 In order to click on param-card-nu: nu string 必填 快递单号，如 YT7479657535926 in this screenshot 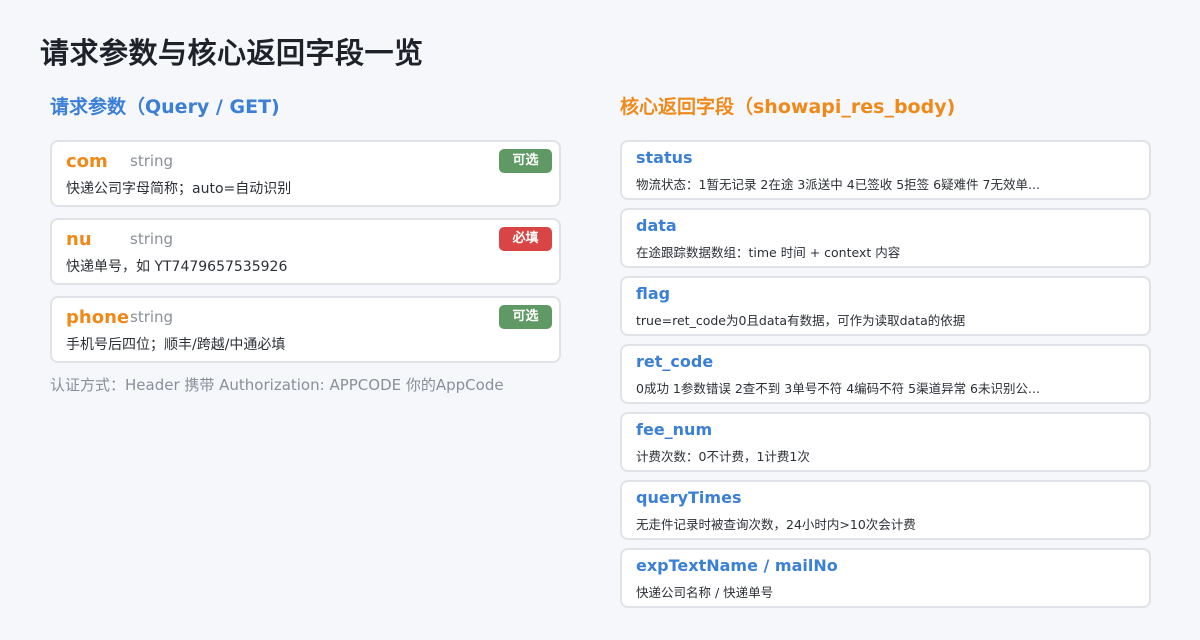, I will do `click(305, 251)`.